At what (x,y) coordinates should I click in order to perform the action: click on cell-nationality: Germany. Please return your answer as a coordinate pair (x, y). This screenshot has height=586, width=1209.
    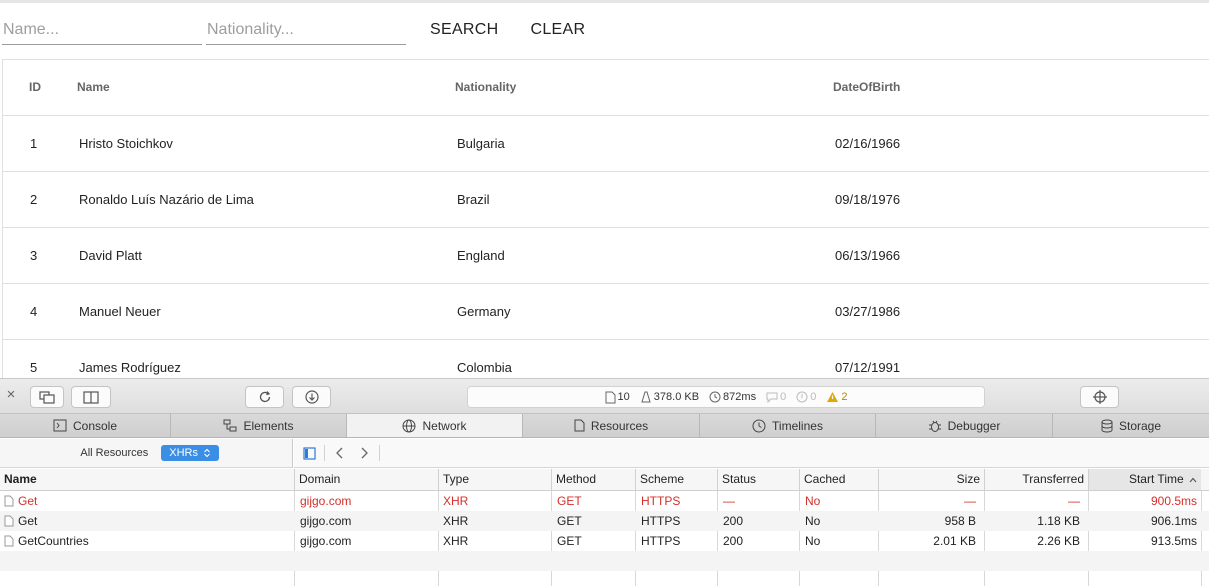
    Looking at the image, I should click on (484, 311).